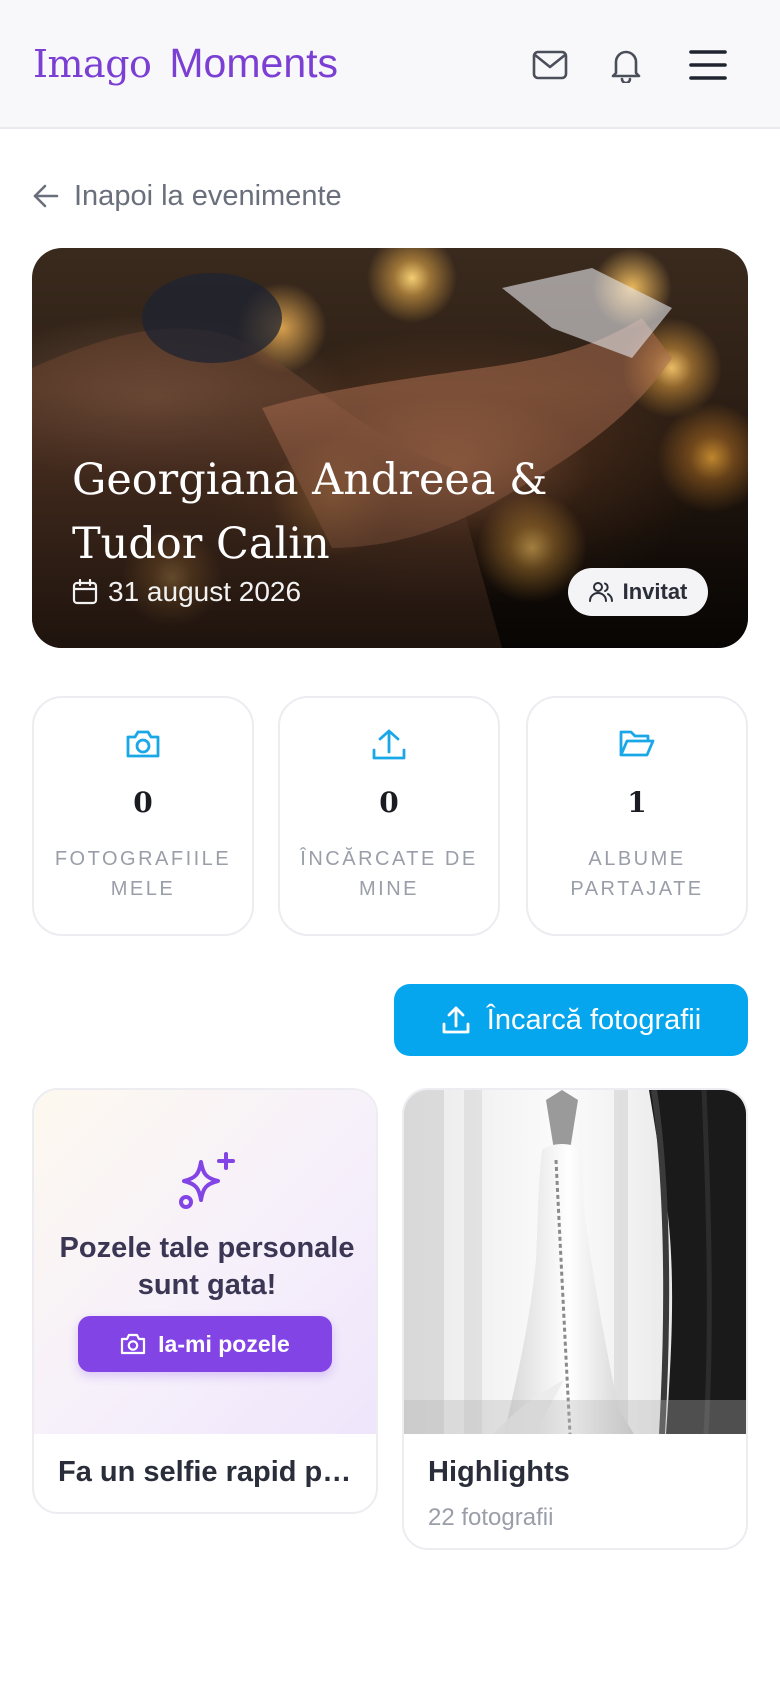 This screenshot has height=1688, width=780. Describe the element at coordinates (655, 591) in the screenshot. I see `role-badge-label: Invitat` at that location.